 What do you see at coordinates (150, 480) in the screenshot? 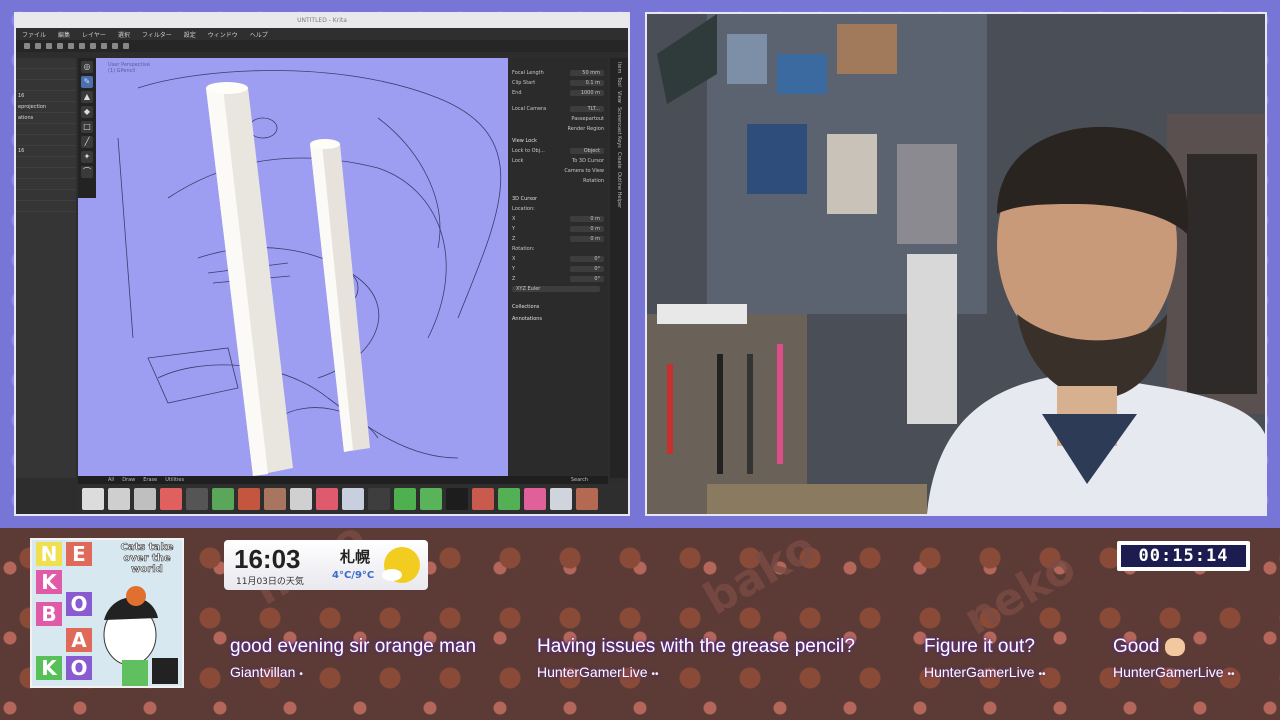
I see `asset-tab-erase: Erase` at bounding box center [150, 480].